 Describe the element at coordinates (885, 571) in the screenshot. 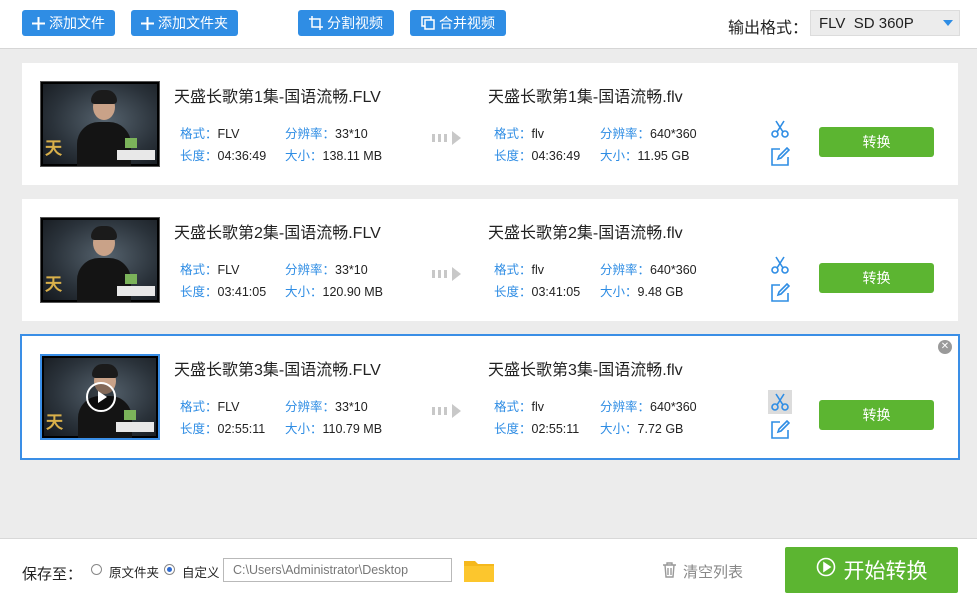

I see `start-convert-label: 开始转换` at that location.